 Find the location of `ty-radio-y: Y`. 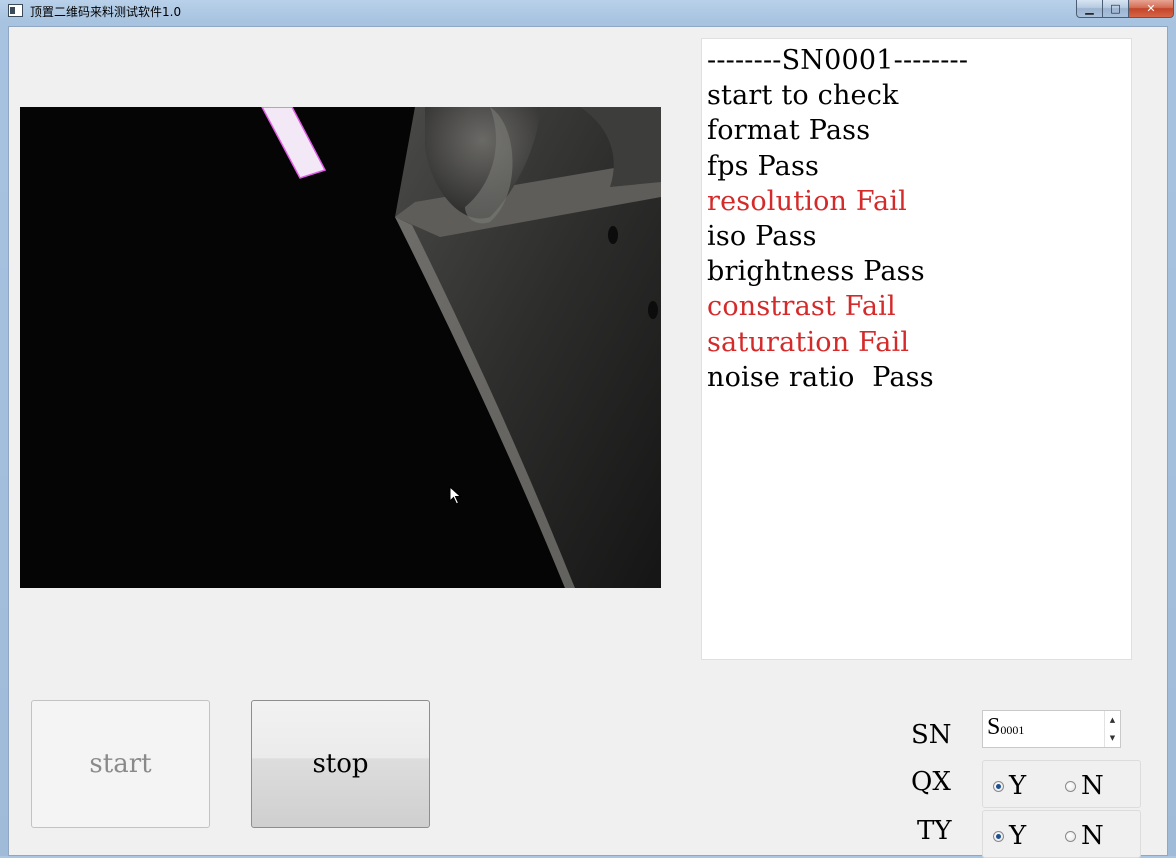

ty-radio-y: Y is located at coordinates (1009, 836).